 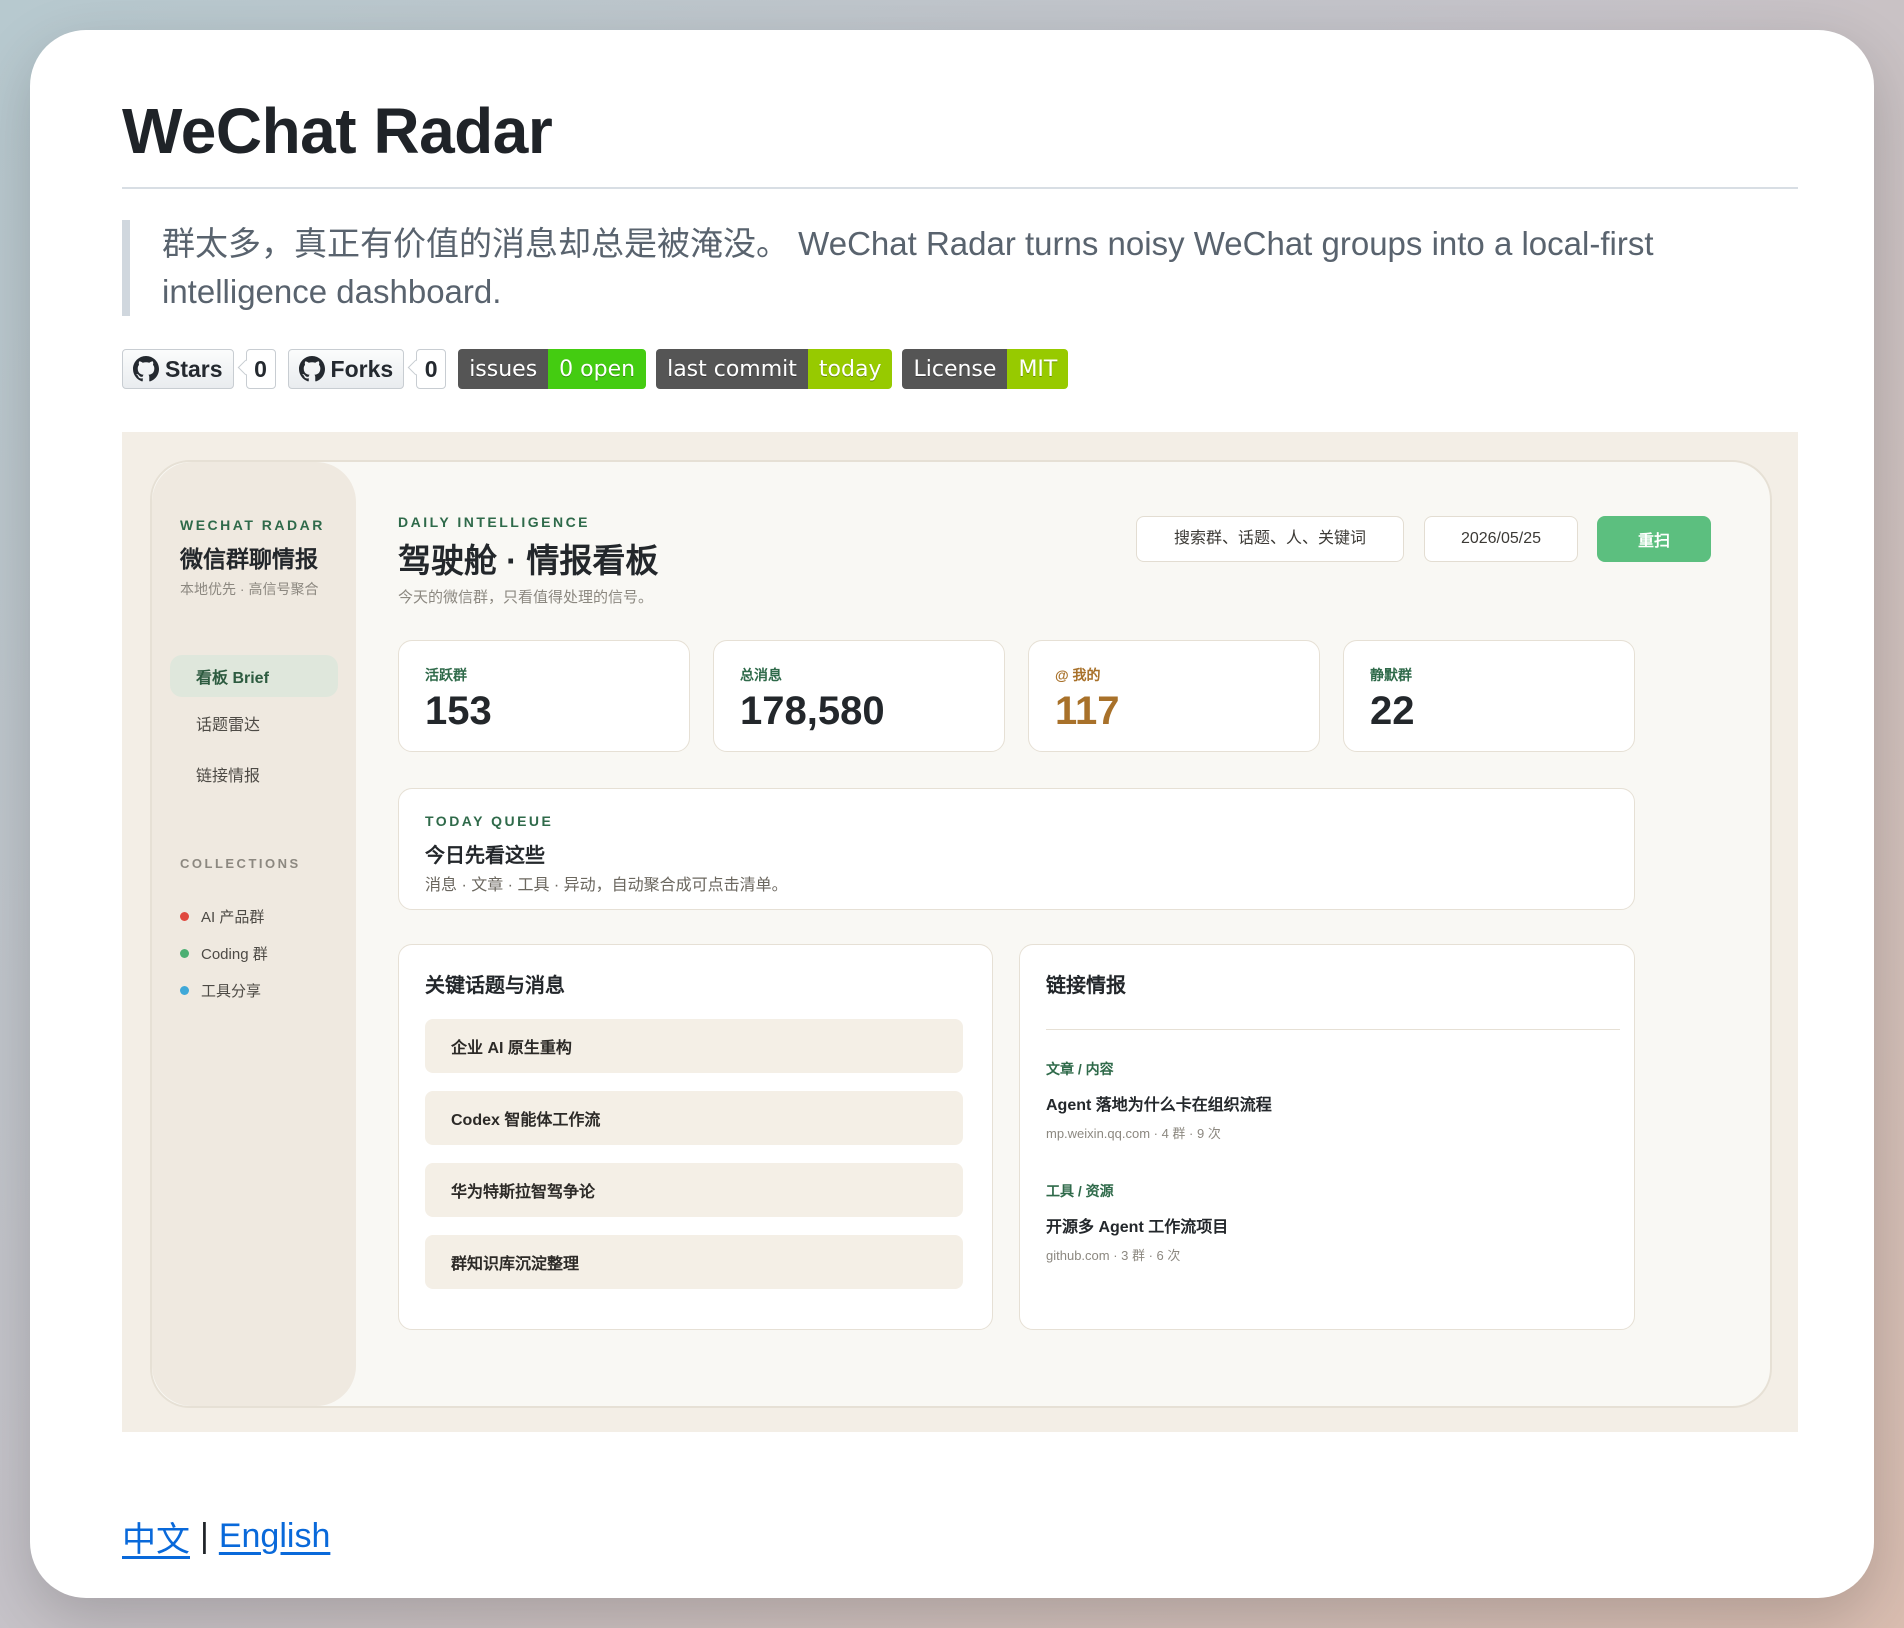 What do you see at coordinates (503, 369) in the screenshot?
I see `issues-badge-label: issues` at bounding box center [503, 369].